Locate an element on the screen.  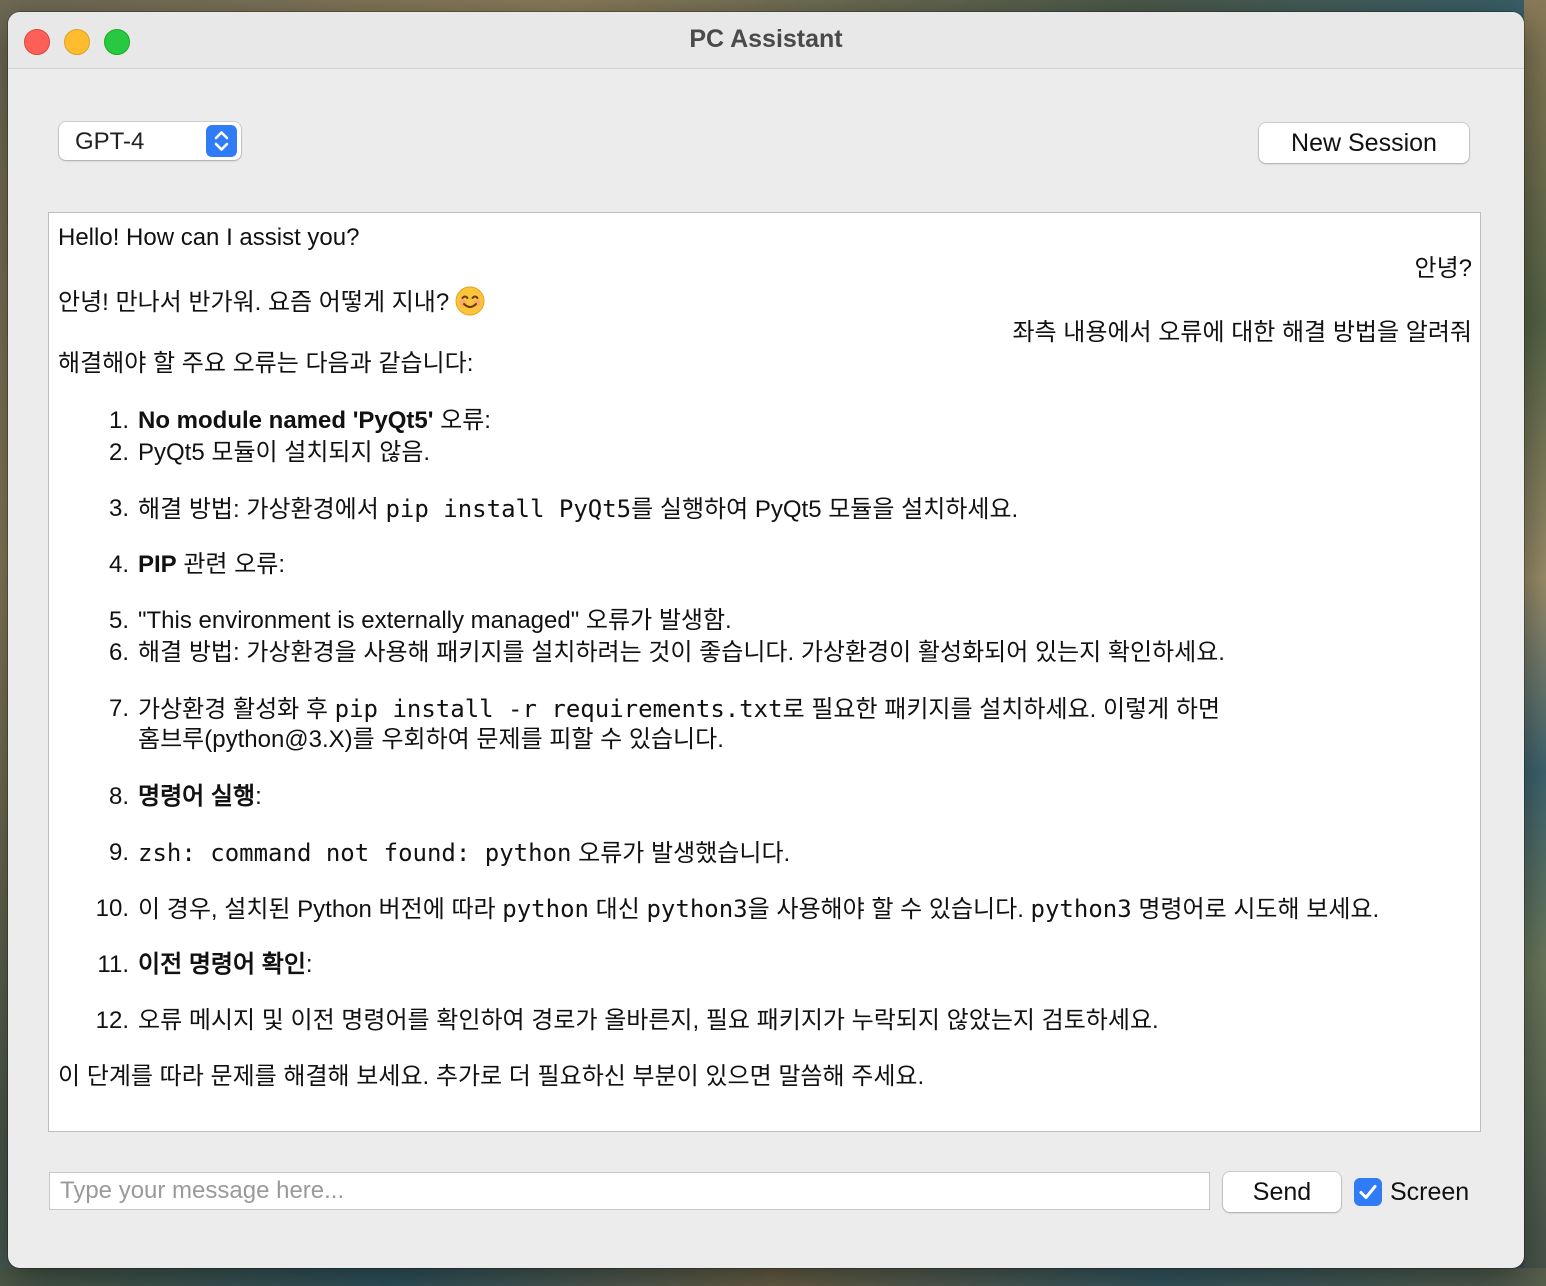
list-item-bold: 이전 명령어 확인 is located at coordinates (222, 964).